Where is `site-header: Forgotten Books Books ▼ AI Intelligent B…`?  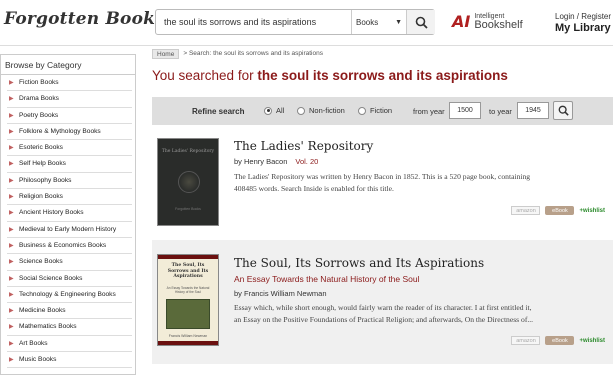 site-header: Forgotten Books Books ▼ AI Intelligent B… is located at coordinates (306, 23).